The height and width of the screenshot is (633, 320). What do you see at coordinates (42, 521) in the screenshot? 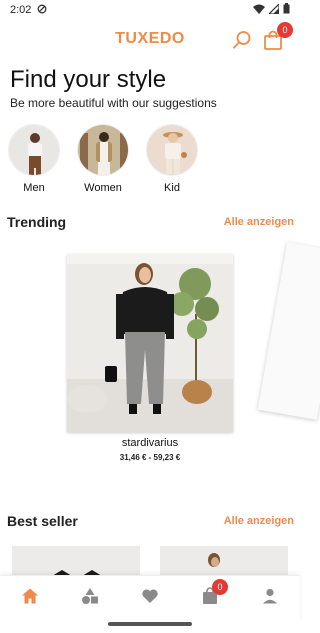
I see `best-seller-title: Best seller` at bounding box center [42, 521].